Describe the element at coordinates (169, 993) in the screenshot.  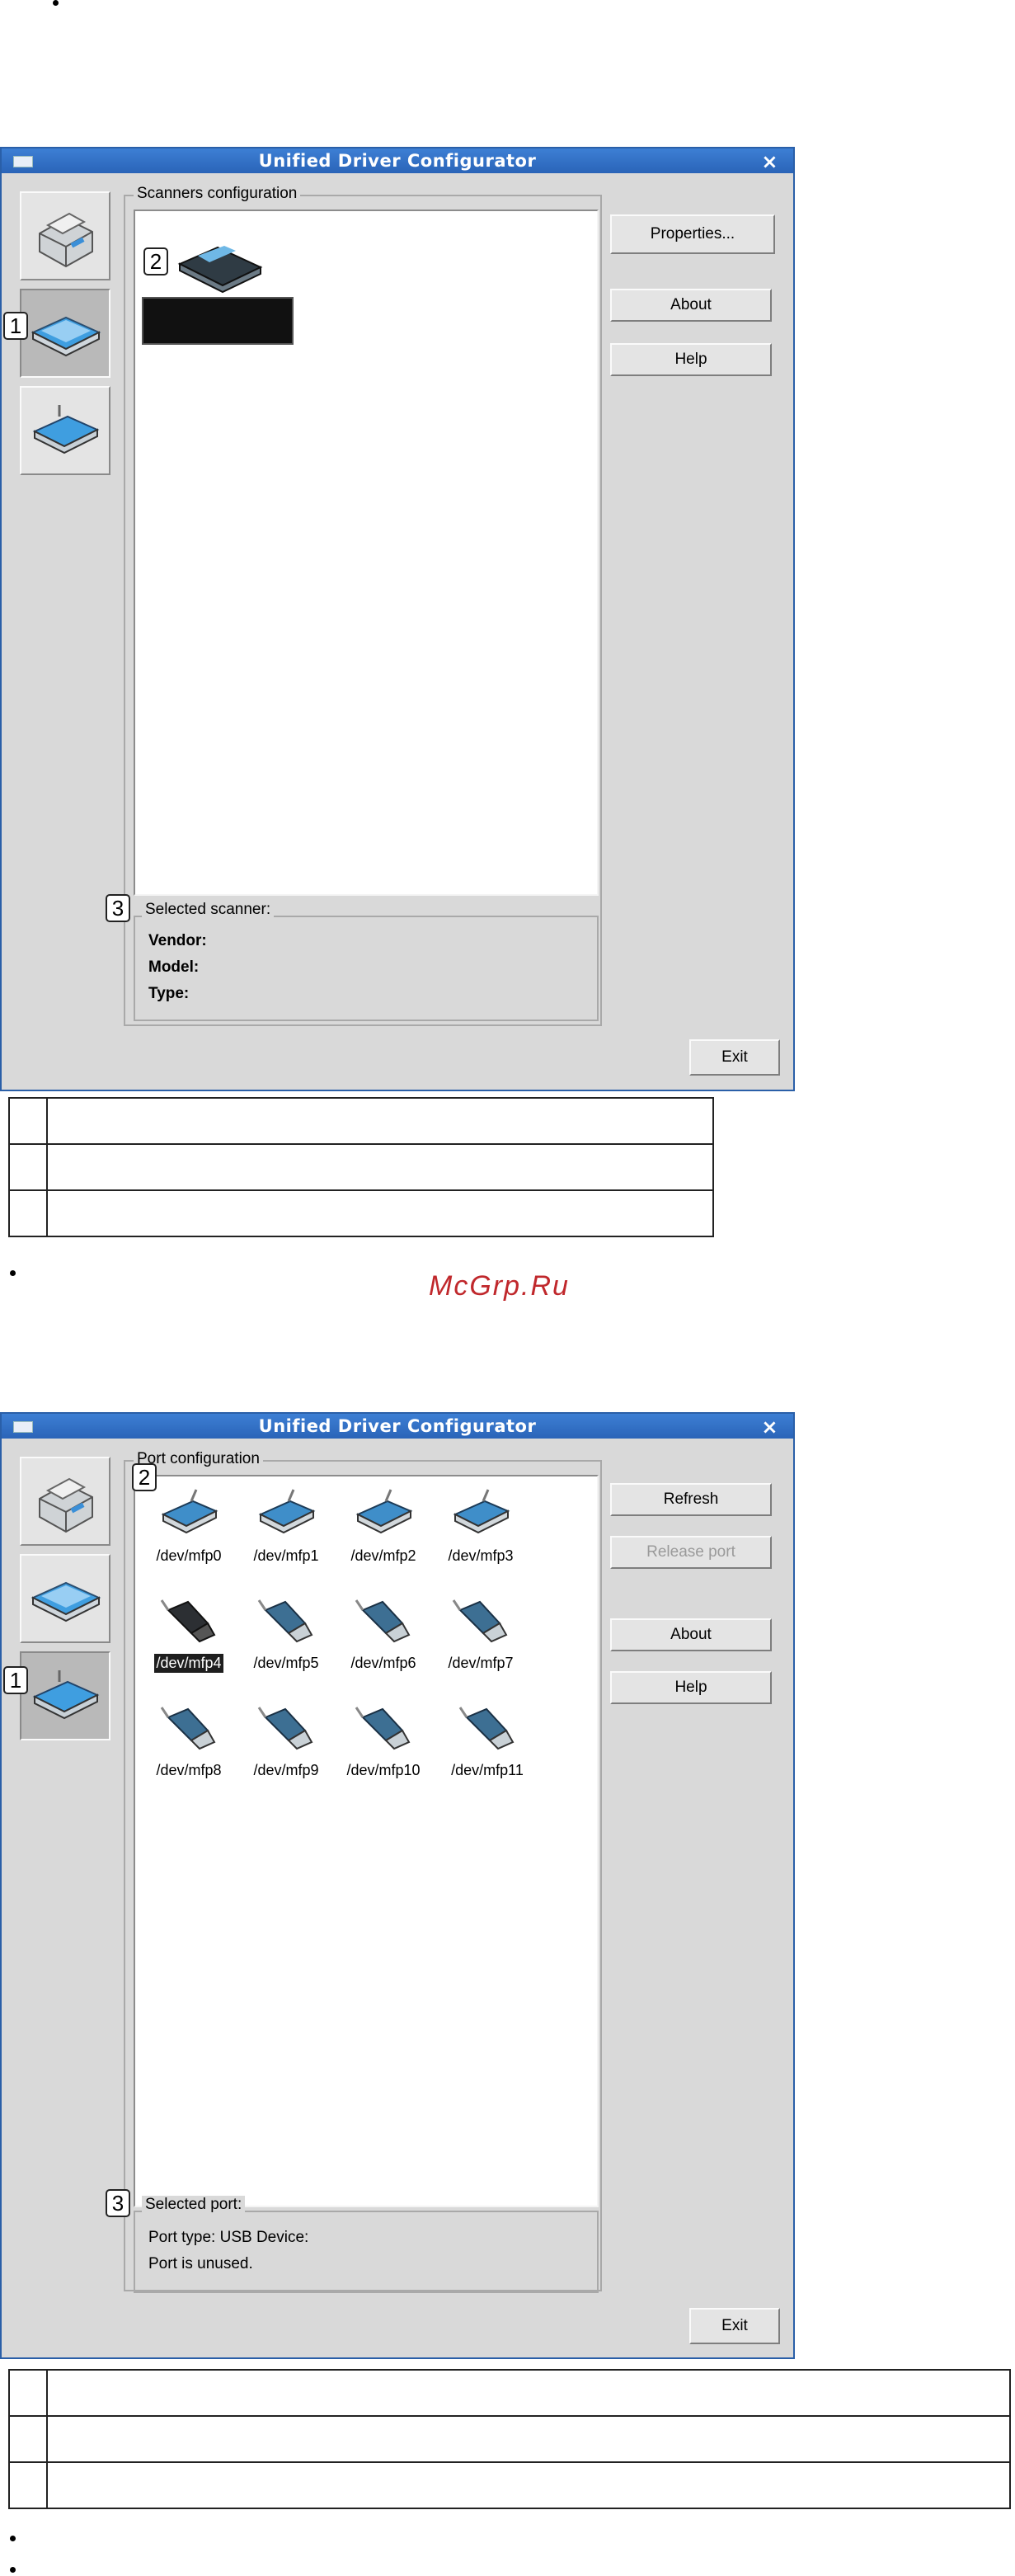
I see `type-label: Type:` at that location.